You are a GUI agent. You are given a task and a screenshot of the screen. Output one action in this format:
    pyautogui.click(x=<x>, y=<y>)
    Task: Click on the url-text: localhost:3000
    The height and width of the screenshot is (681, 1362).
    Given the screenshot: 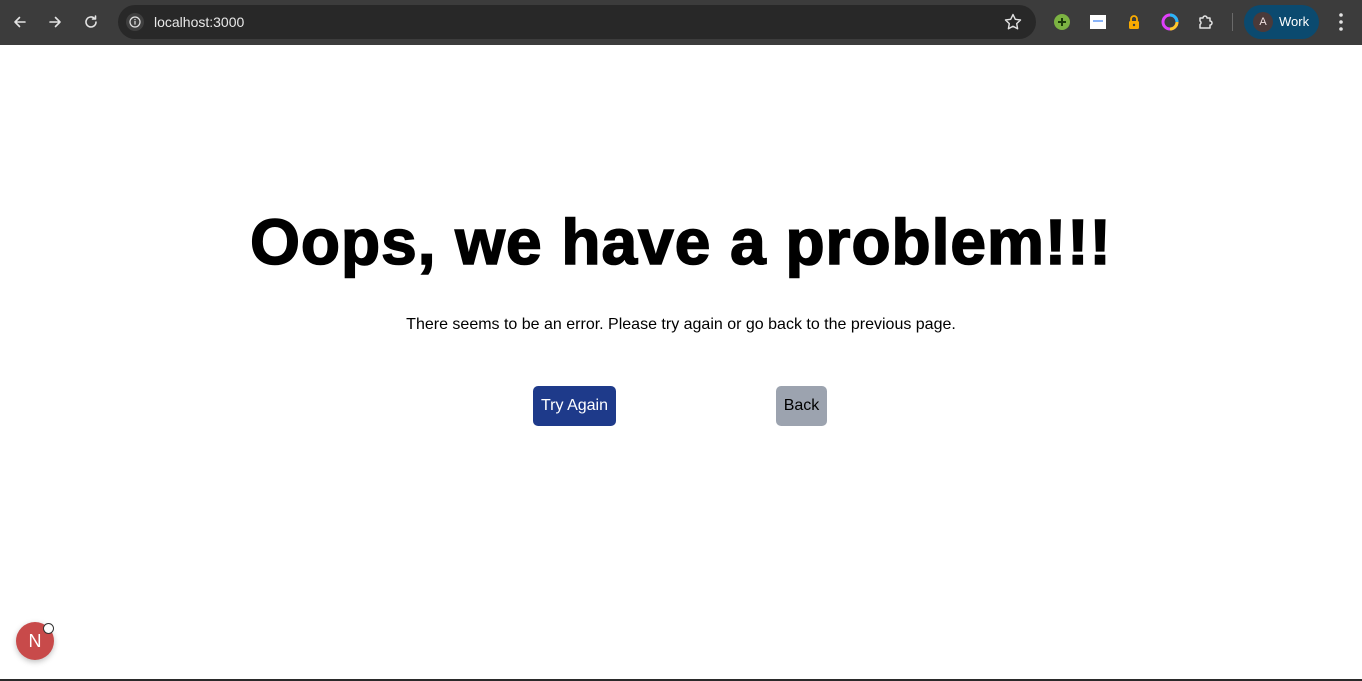 What is the action you would take?
    pyautogui.click(x=199, y=22)
    